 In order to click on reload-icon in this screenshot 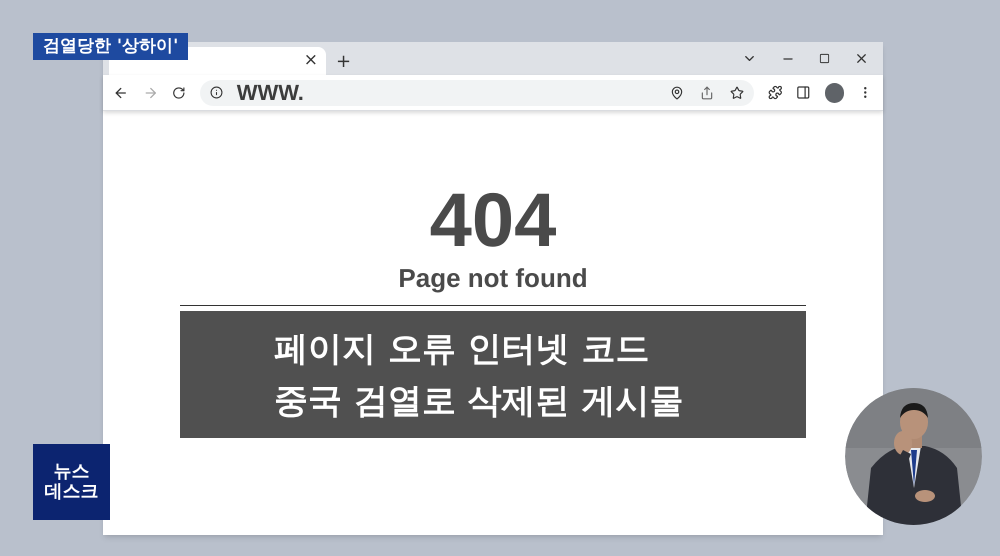, I will do `click(179, 93)`.